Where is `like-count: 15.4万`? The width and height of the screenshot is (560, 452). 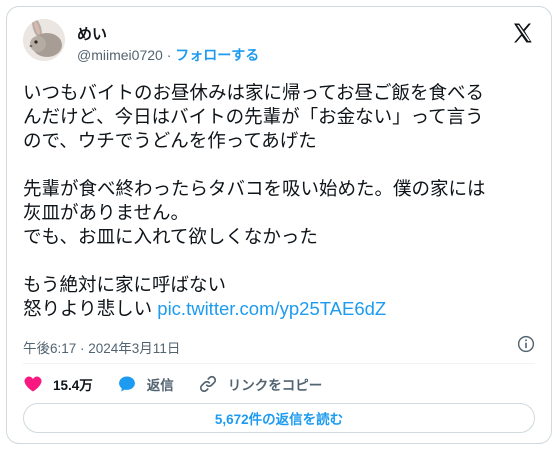
like-count: 15.4万 is located at coordinates (73, 385).